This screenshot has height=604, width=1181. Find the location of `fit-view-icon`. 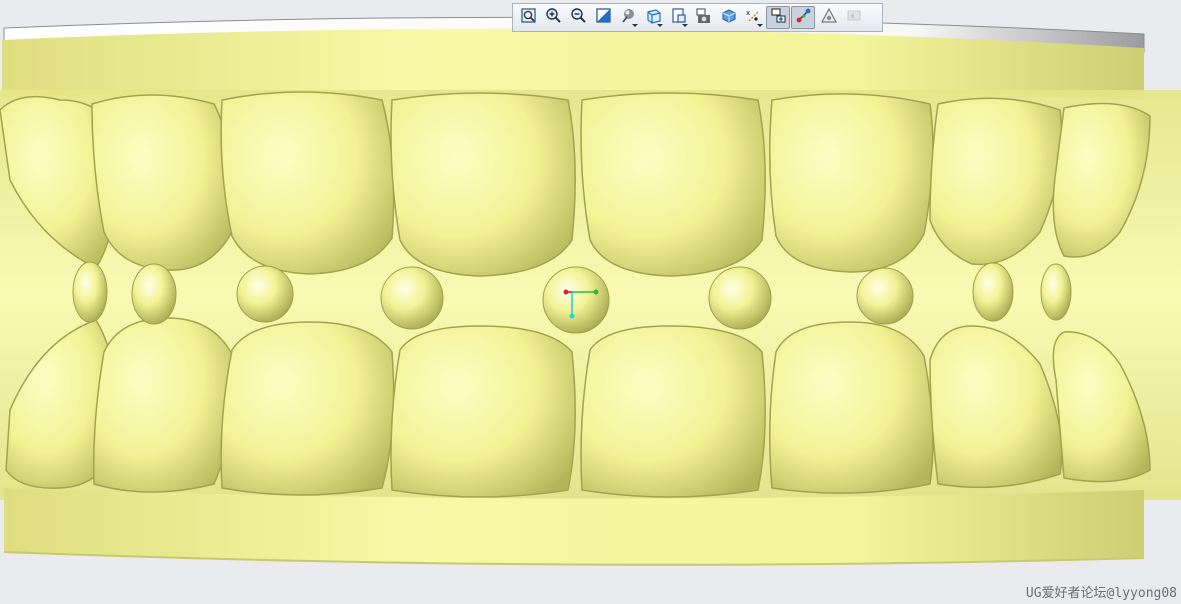

fit-view-icon is located at coordinates (528, 17).